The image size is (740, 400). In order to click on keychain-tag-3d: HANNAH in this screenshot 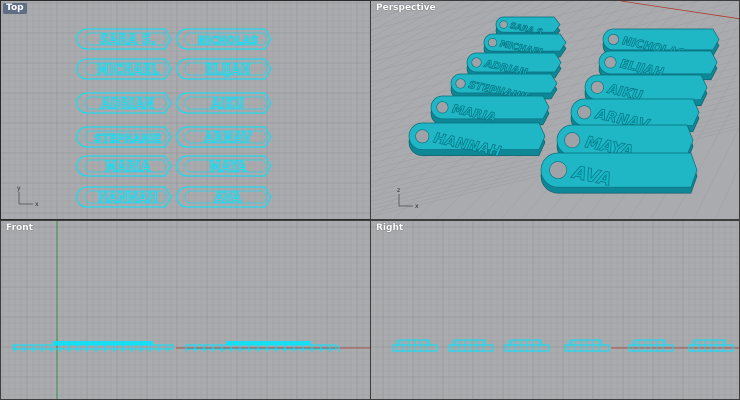, I will do `click(477, 141)`.